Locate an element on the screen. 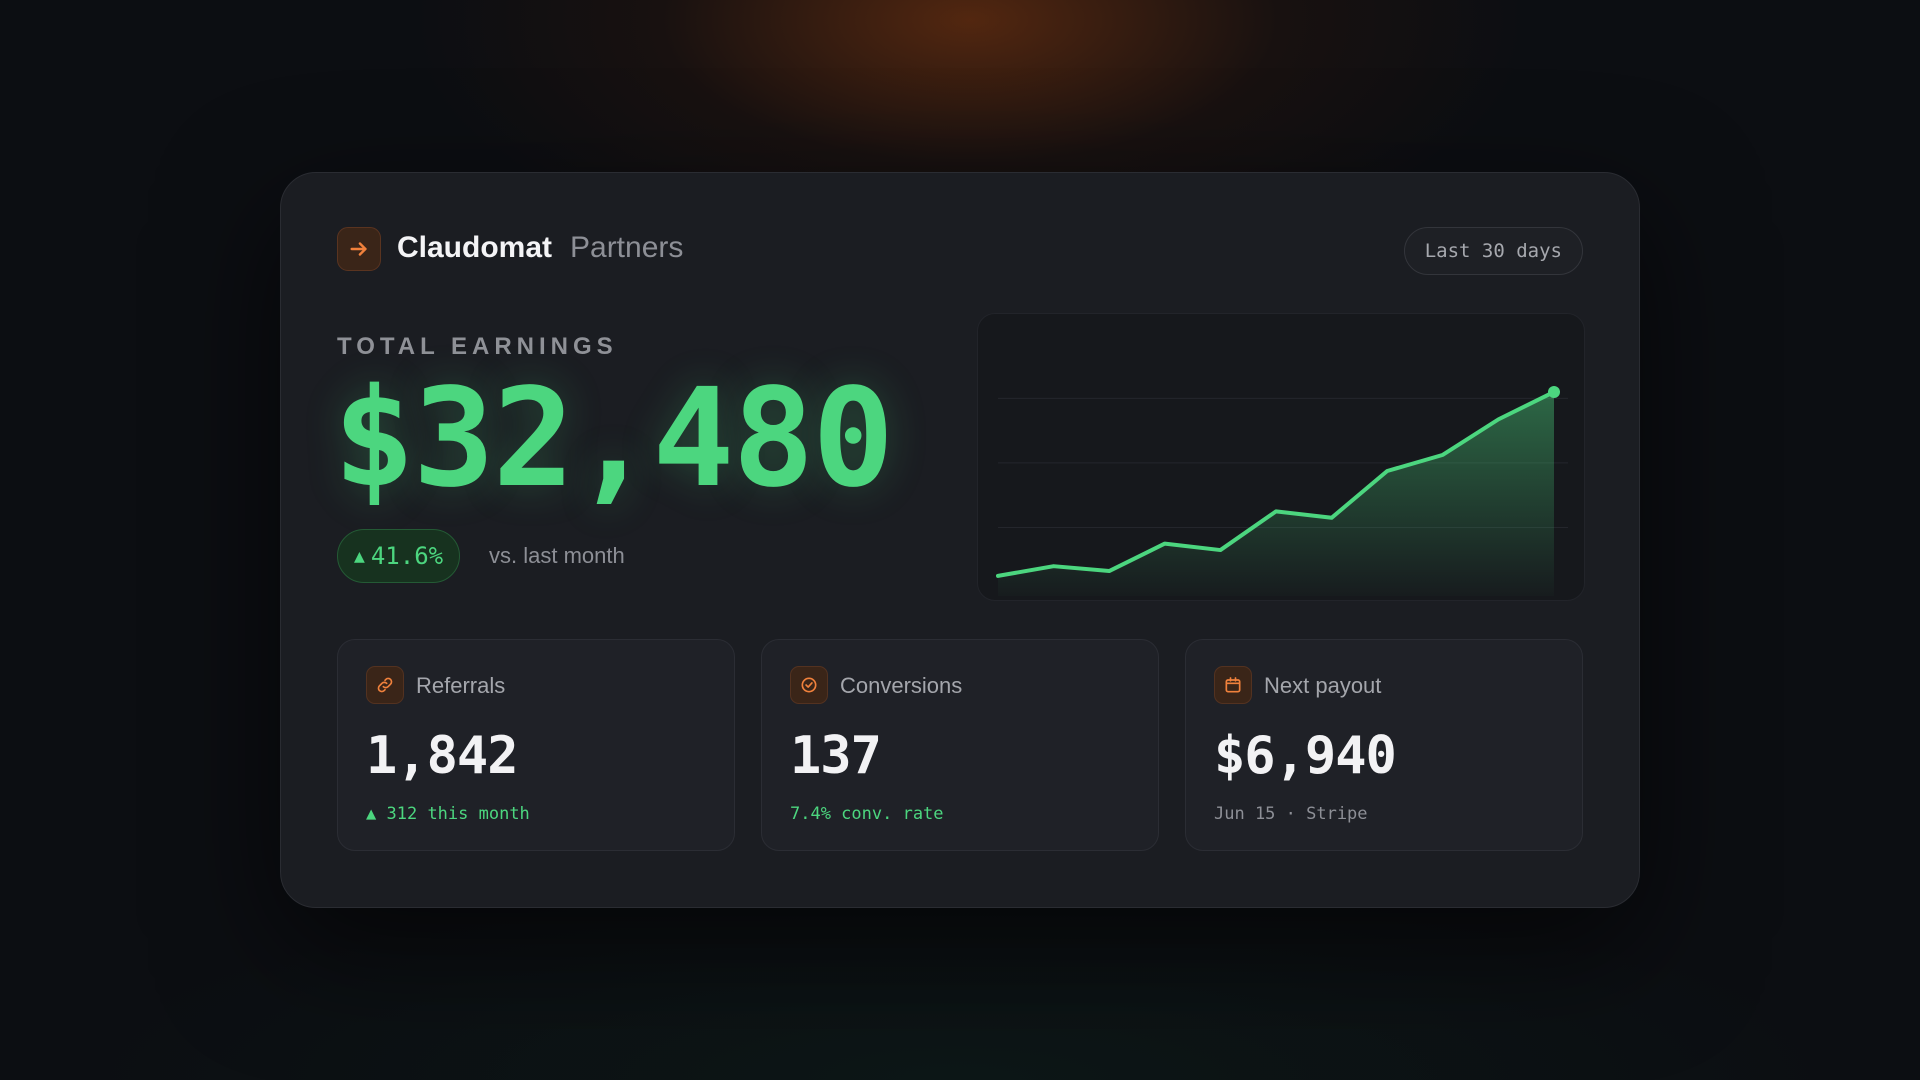  stat-subtext: ▲ 312 this month is located at coordinates (448, 814).